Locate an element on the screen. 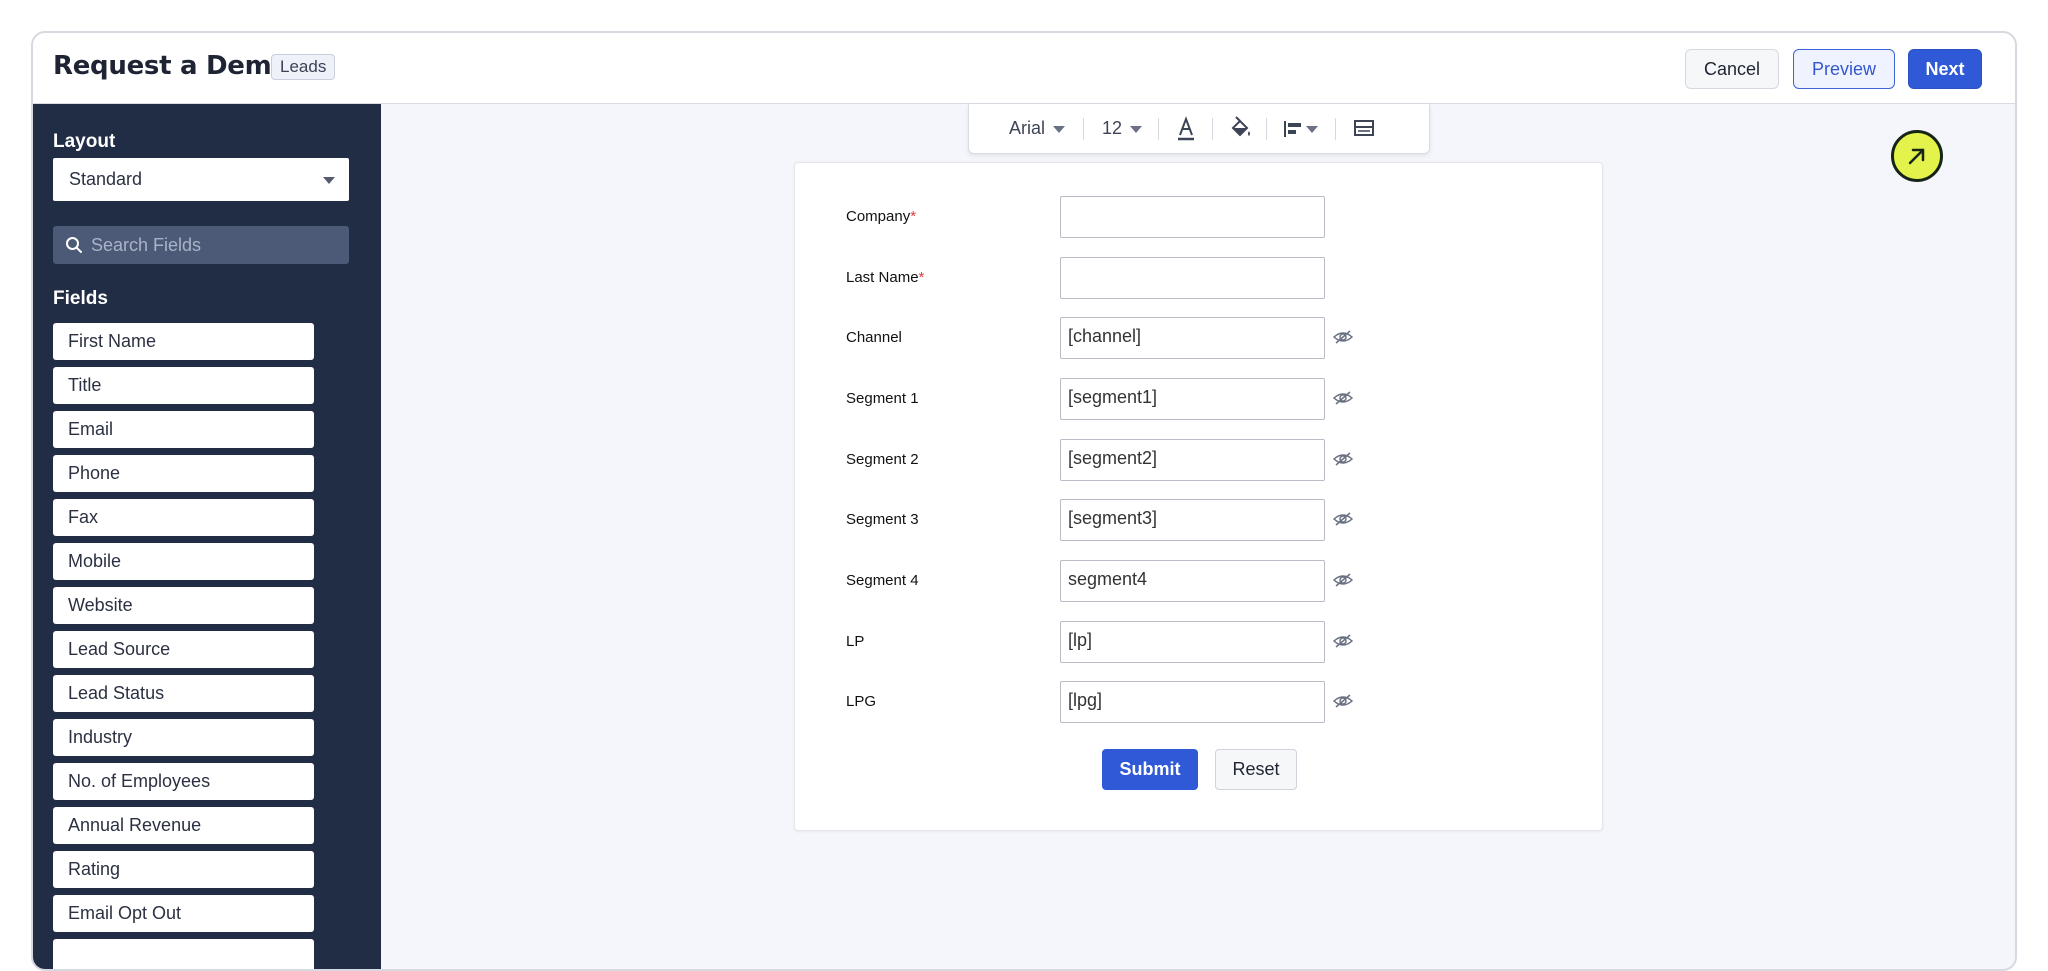 Image resolution: width=2048 pixels, height=971 pixels. field-item-title: Title is located at coordinates (183, 385).